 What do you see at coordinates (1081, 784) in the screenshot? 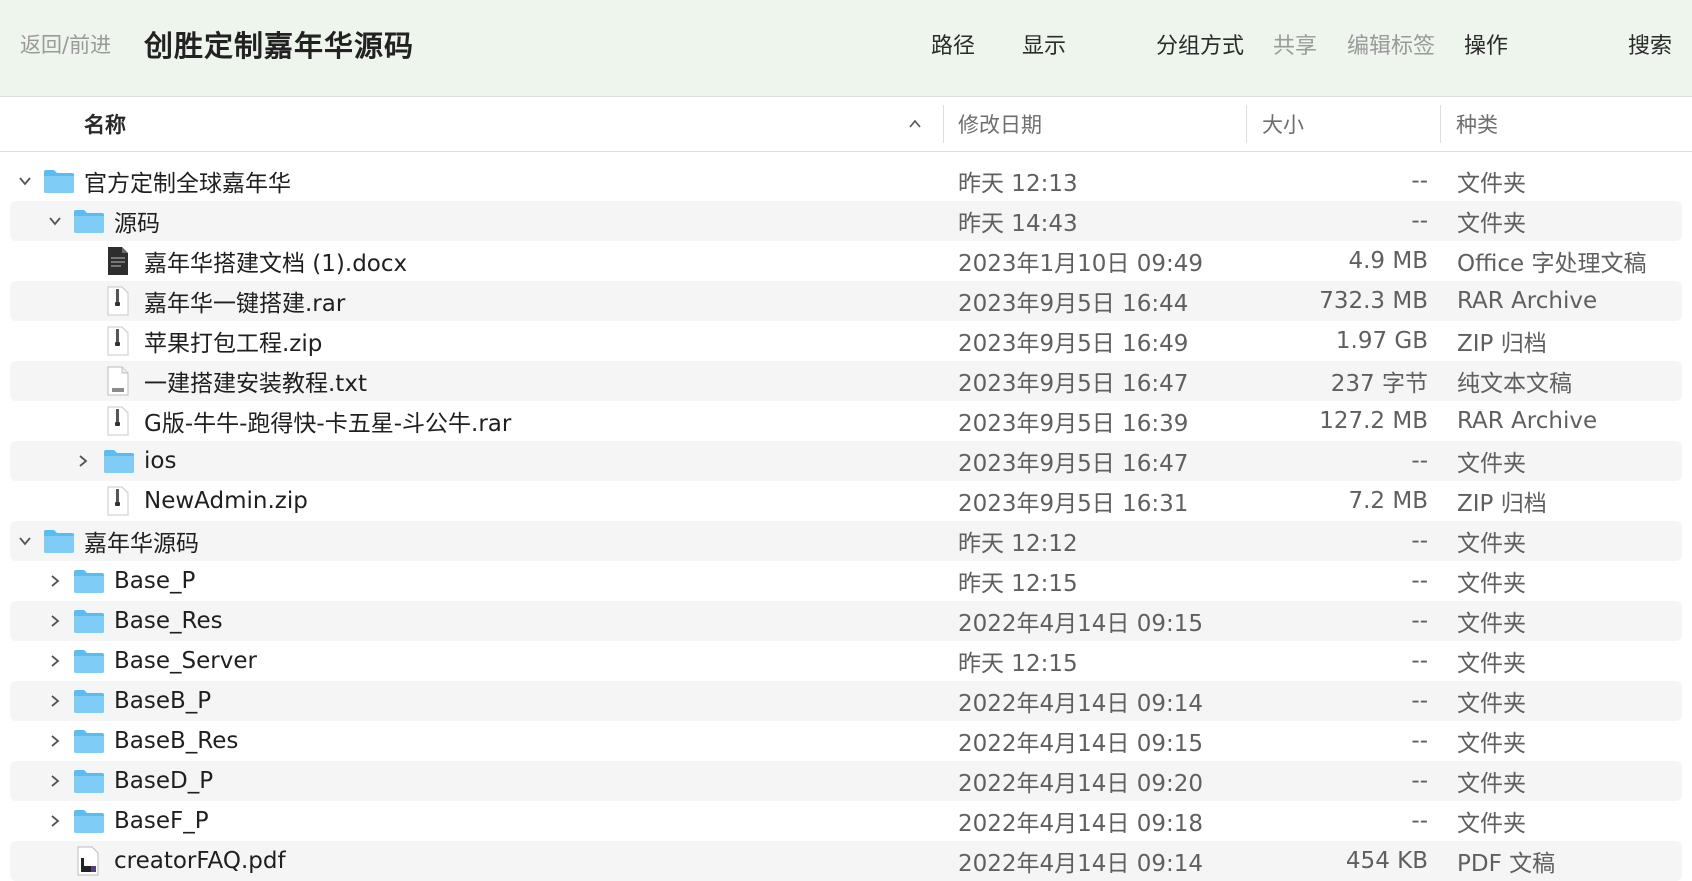
I see `file-date: 2022年4月14日 09:20` at bounding box center [1081, 784].